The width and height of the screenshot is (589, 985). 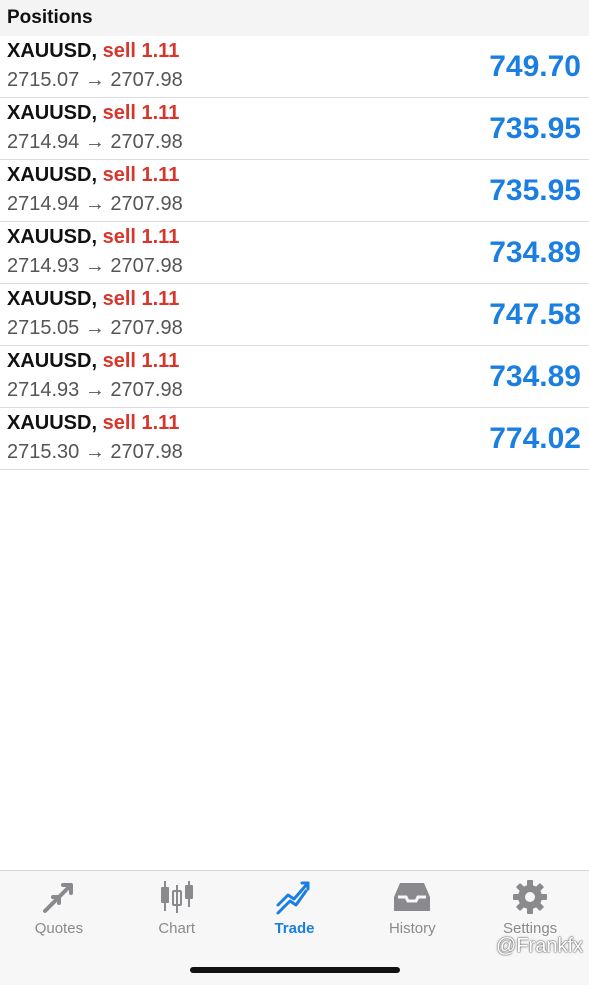 I want to click on inbox-tray-icon, so click(x=412, y=897).